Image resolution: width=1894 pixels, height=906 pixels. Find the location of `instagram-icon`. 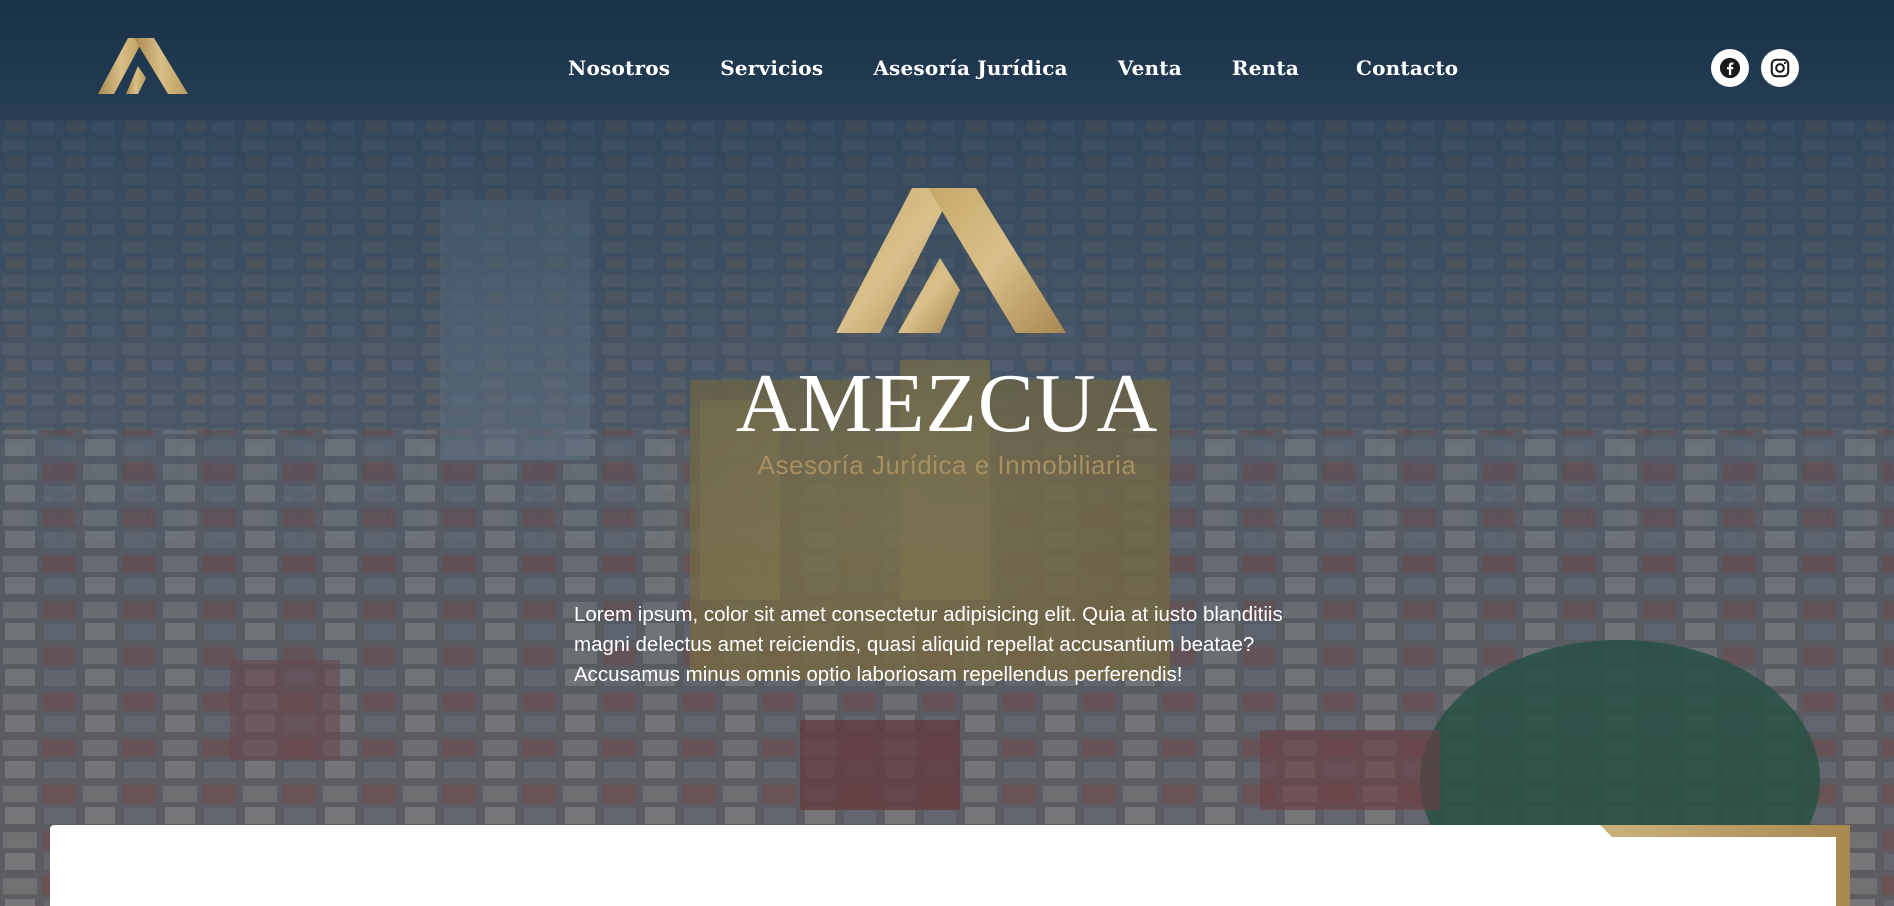

instagram-icon is located at coordinates (1780, 68).